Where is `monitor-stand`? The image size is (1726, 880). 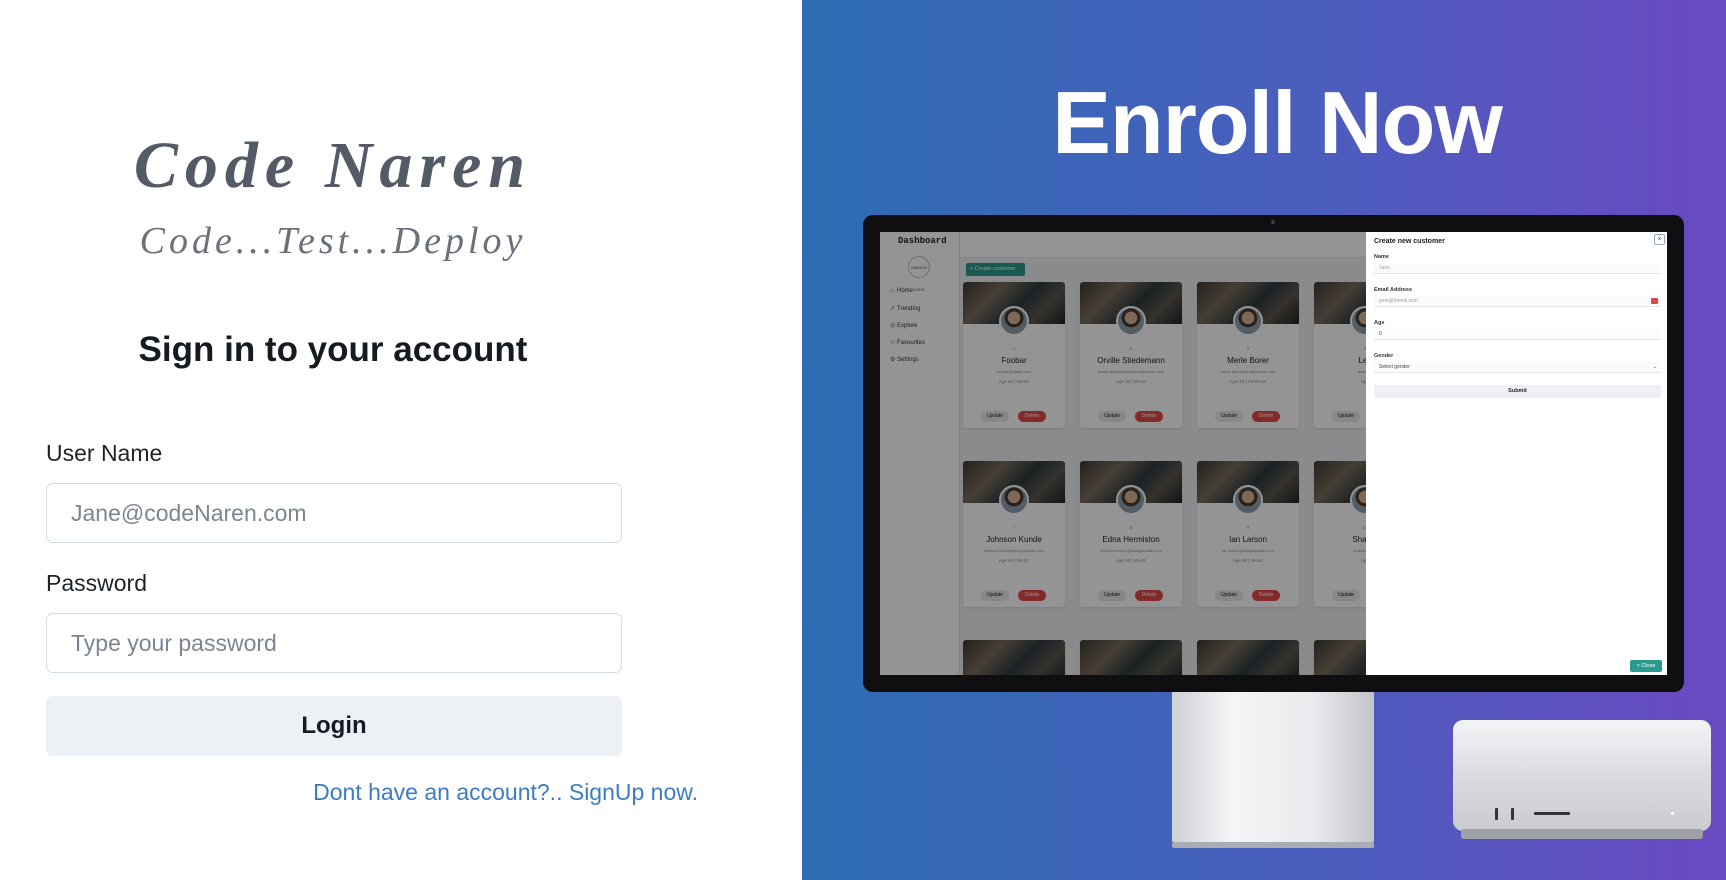 monitor-stand is located at coordinates (1273, 770).